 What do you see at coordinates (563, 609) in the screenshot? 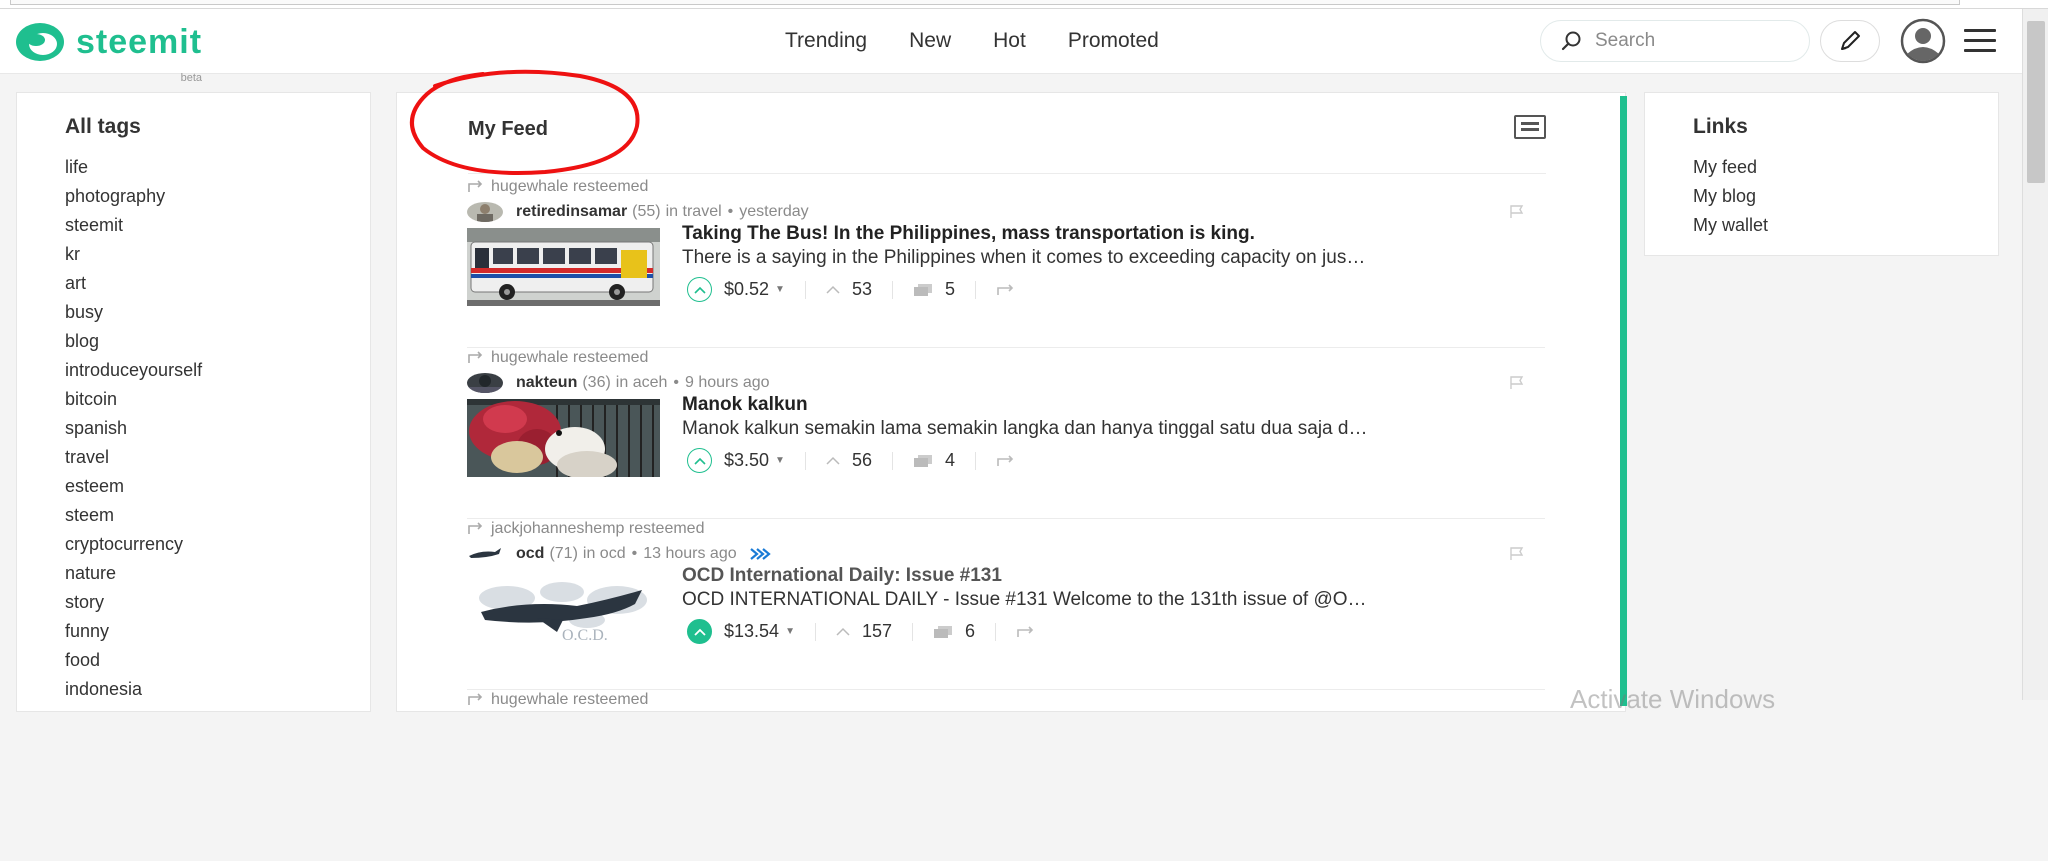
I see `post-thumbnail: O.C.D.` at bounding box center [563, 609].